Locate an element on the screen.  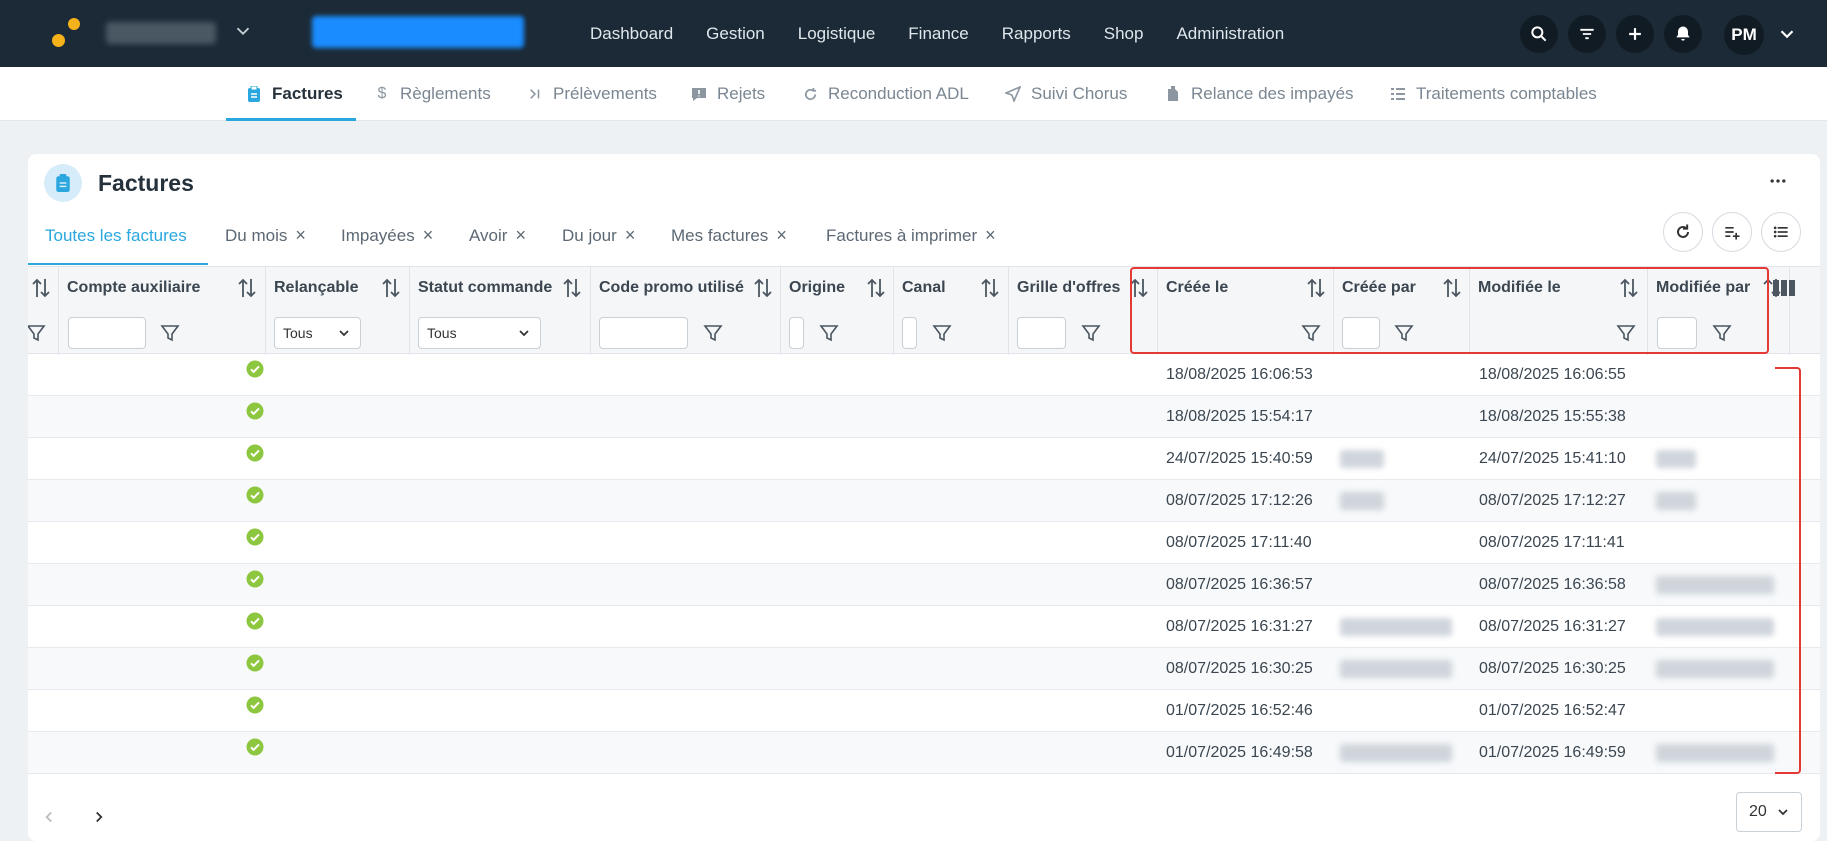
filter-lines-icon is located at coordinates (1587, 34).